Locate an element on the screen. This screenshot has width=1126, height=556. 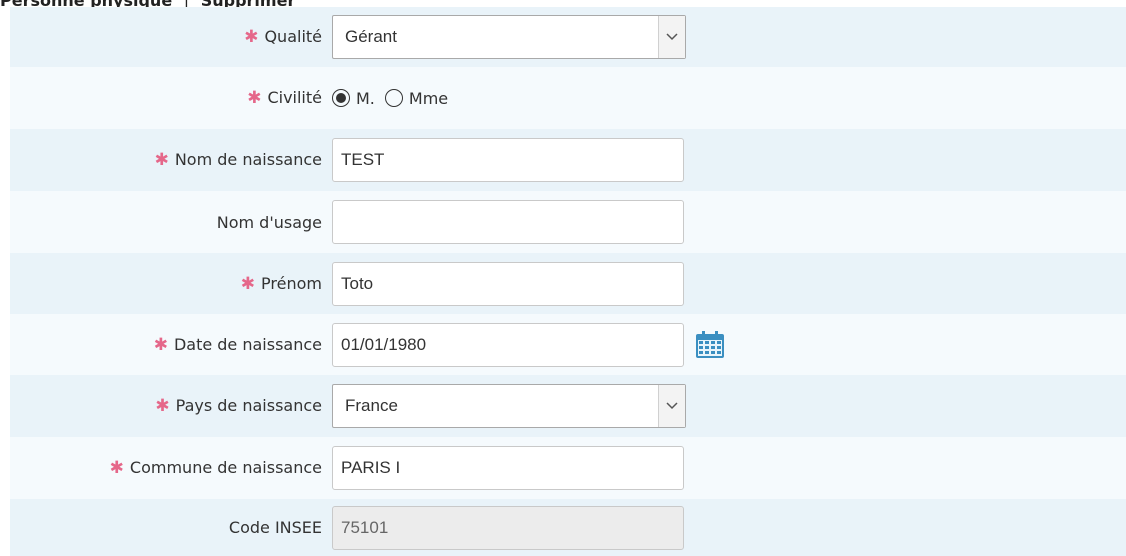
radio-checked-icon is located at coordinates (341, 98).